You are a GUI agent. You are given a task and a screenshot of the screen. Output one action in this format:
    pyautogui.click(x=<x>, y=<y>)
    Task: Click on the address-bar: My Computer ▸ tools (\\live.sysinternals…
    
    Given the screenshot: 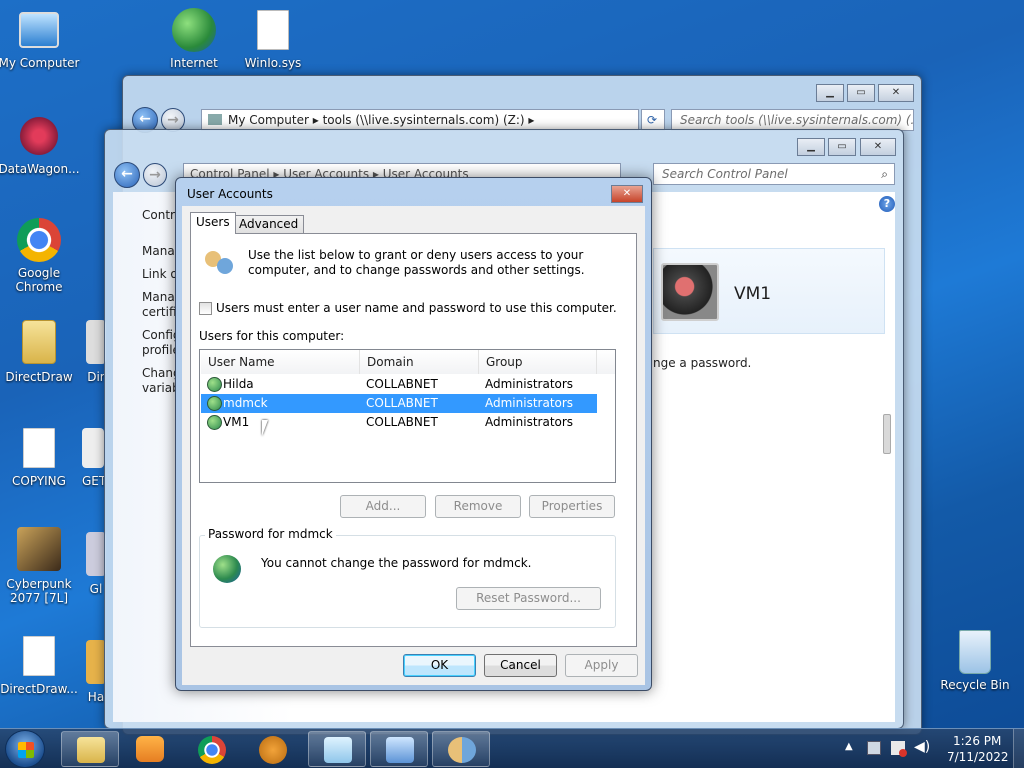 What is the action you would take?
    pyautogui.click(x=420, y=120)
    